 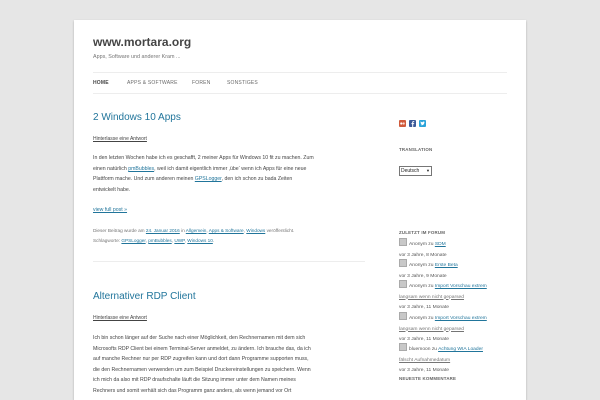 What do you see at coordinates (200, 240) in the screenshot?
I see `tag-windows-10-link: Windows 10` at bounding box center [200, 240].